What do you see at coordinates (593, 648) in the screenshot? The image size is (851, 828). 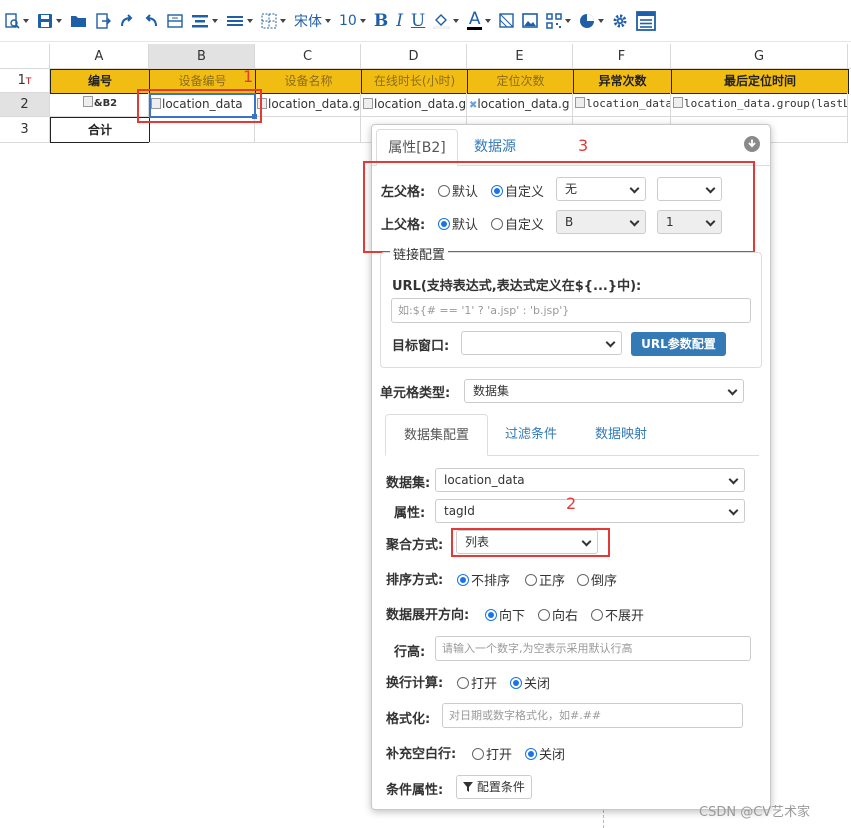 I see `row-height-input: 请输入一个数字,为空表示采用默认行高` at bounding box center [593, 648].